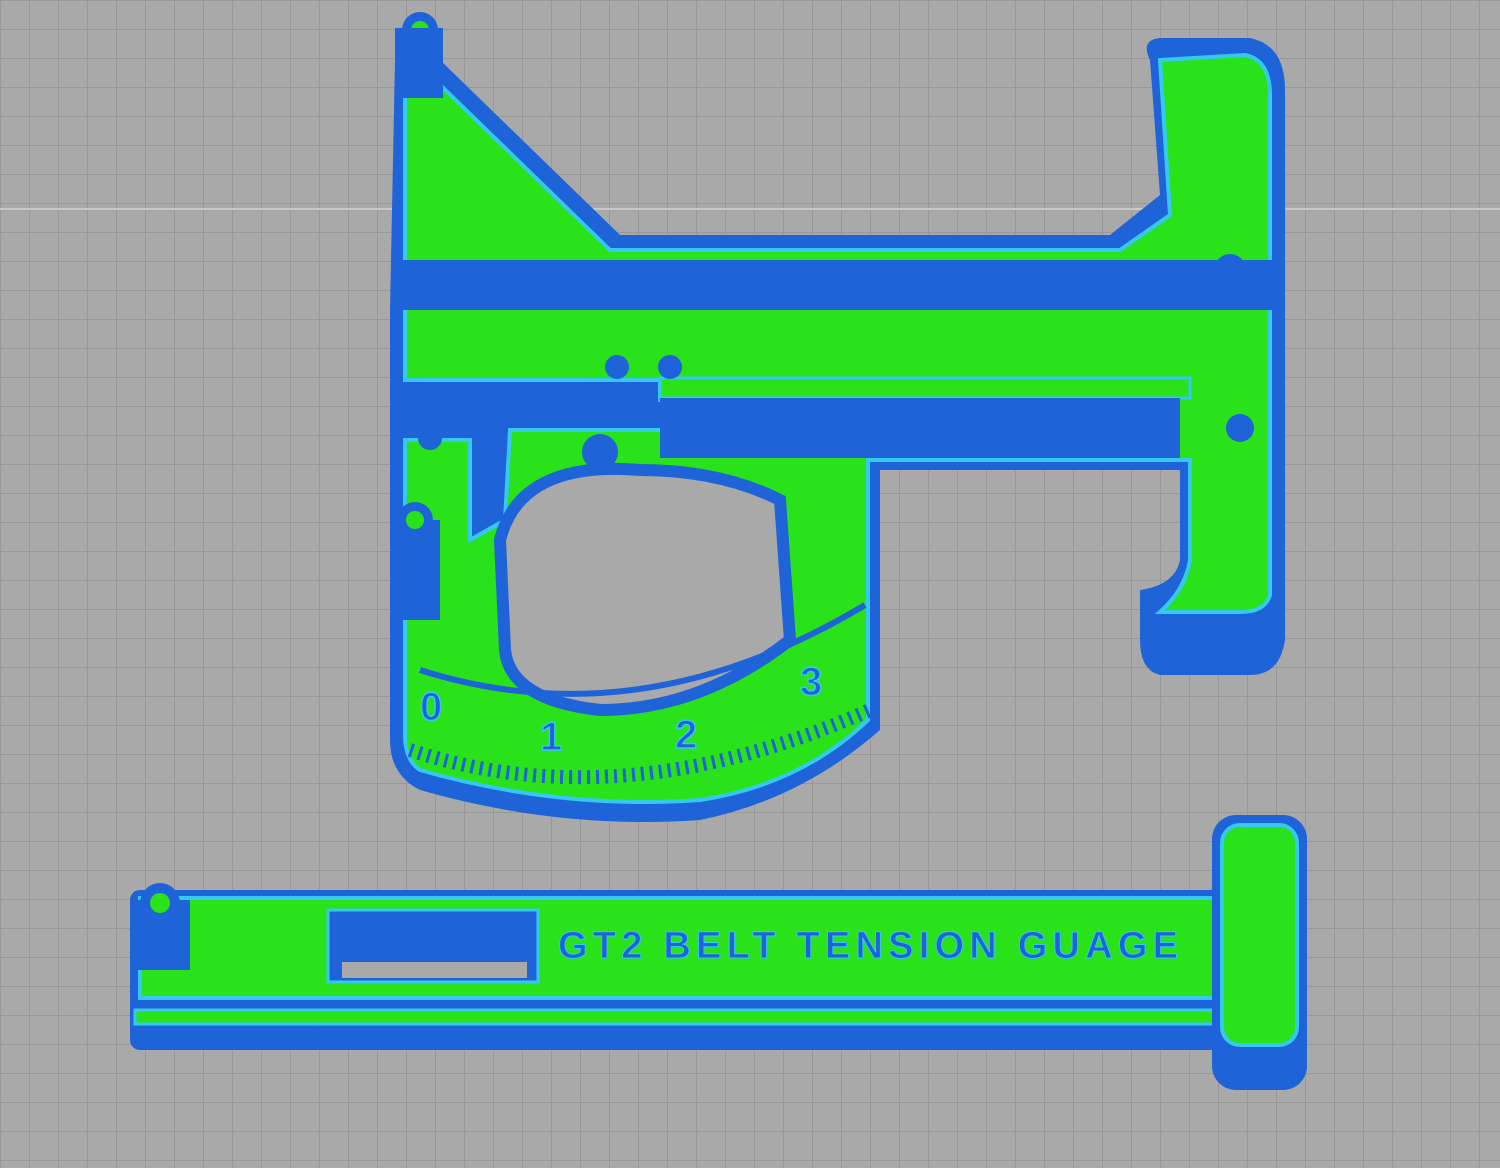 The height and width of the screenshot is (1168, 1500). I want to click on dial-number-0: 0, so click(431, 707).